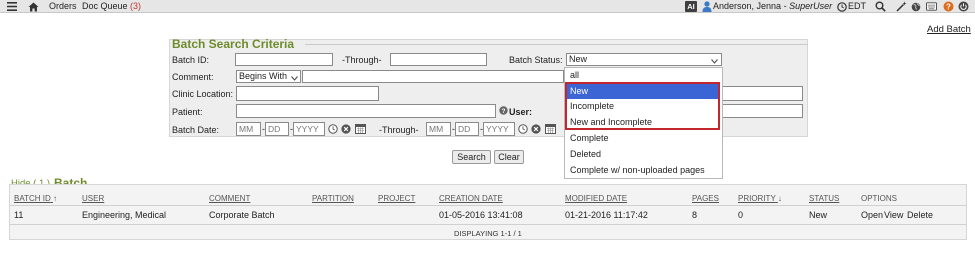  Describe the element at coordinates (366, 111) in the screenshot. I see `patient-input` at that location.